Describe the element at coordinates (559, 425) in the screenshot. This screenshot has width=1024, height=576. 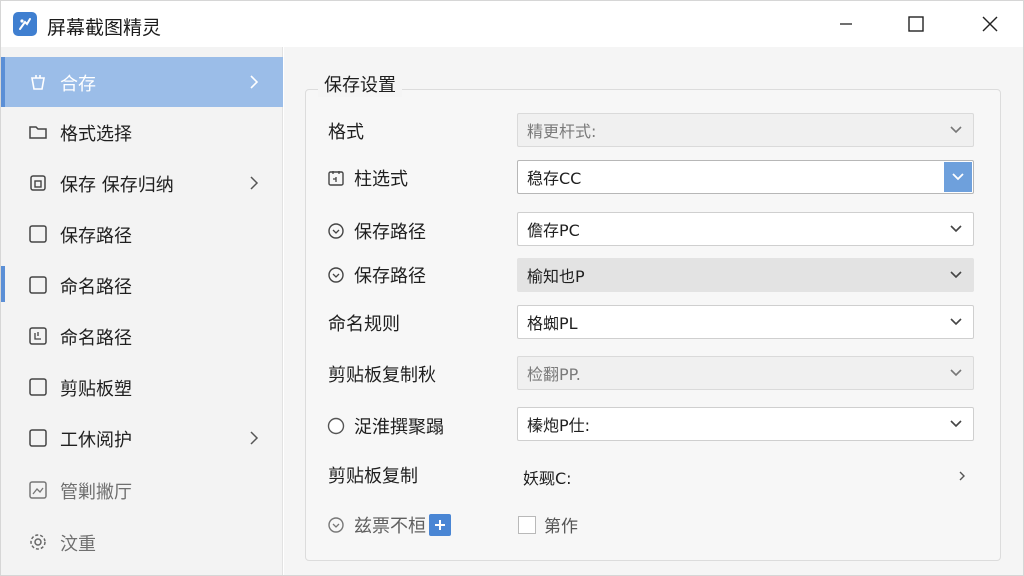
I see `select-value: 榛炮P仕:` at that location.